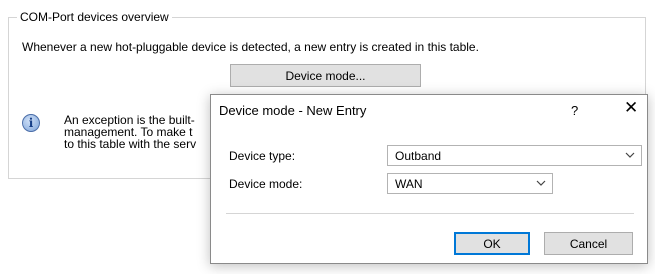  Describe the element at coordinates (293, 110) in the screenshot. I see `dialog-title: Device mode - New Entry` at that location.